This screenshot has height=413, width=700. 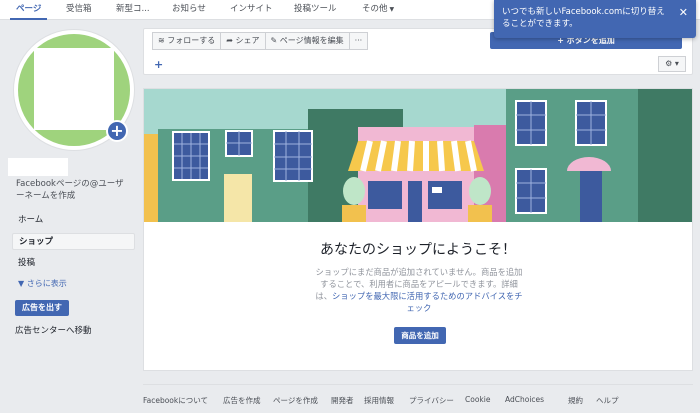 I want to click on footer-link-create-ad: 広告を作成, so click(x=242, y=400).